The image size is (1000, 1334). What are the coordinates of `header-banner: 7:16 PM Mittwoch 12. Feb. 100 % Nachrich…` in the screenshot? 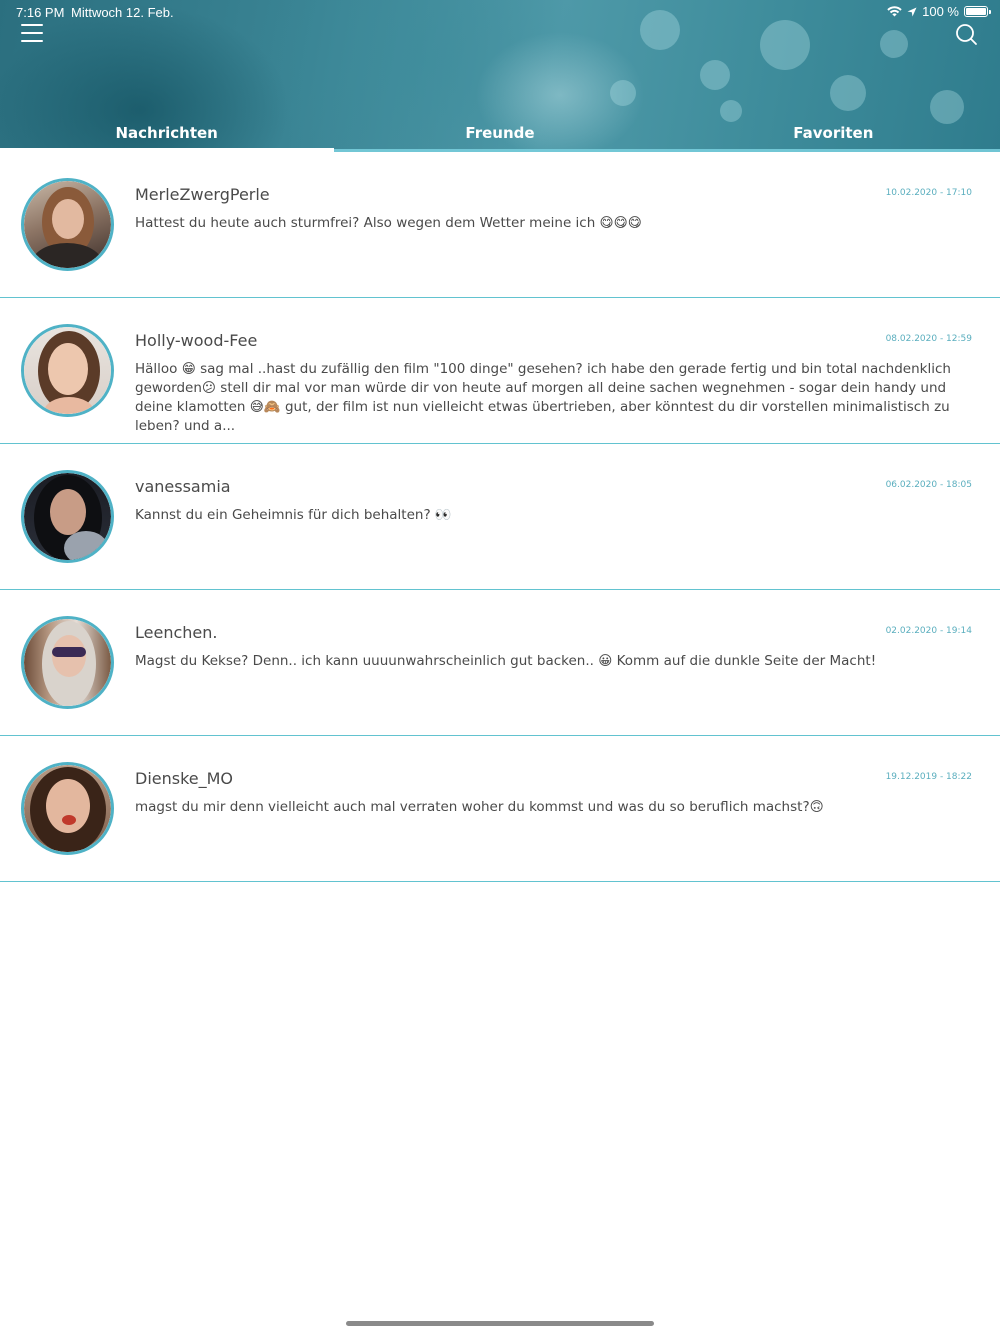 It's located at (500, 76).